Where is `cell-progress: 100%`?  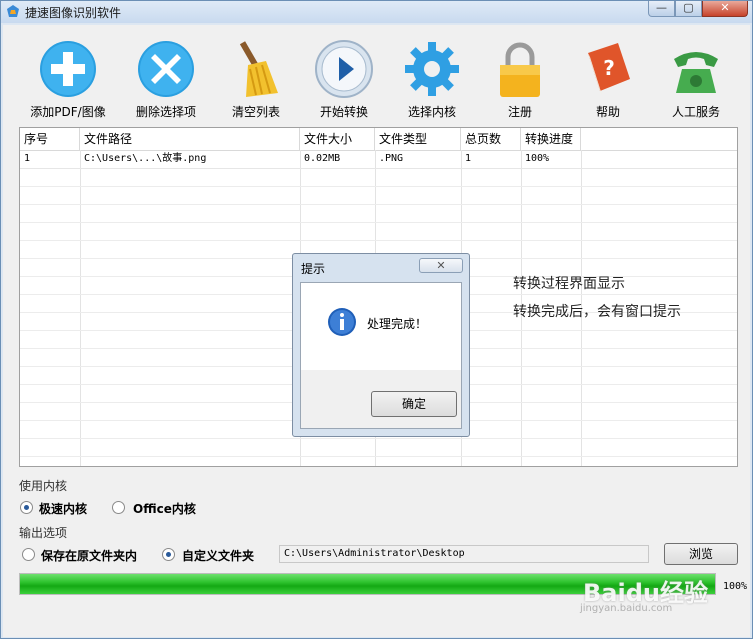 cell-progress: 100% is located at coordinates (537, 158).